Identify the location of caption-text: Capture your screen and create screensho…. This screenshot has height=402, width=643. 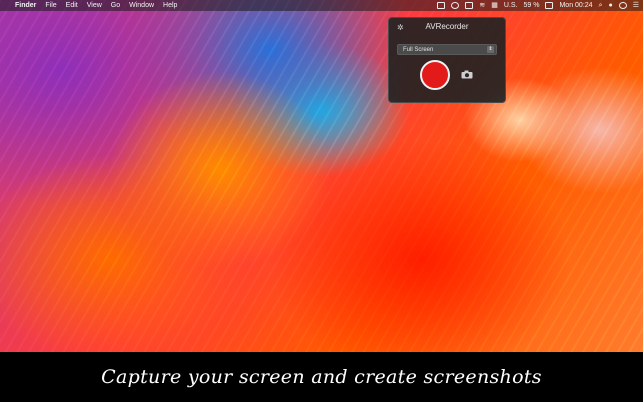
(321, 377).